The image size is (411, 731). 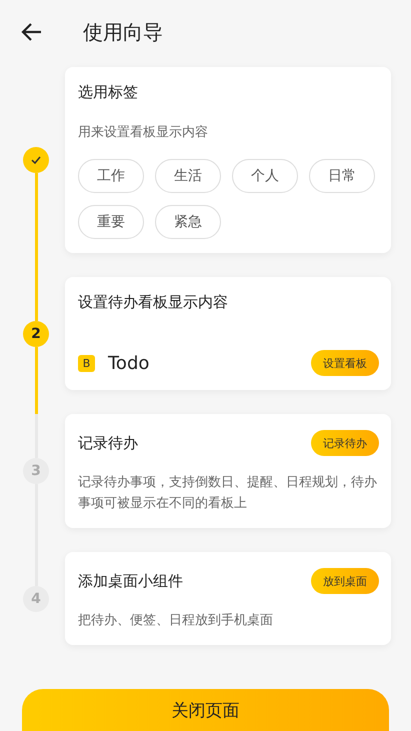 What do you see at coordinates (36, 599) in the screenshot?
I see `step-marker: 4` at bounding box center [36, 599].